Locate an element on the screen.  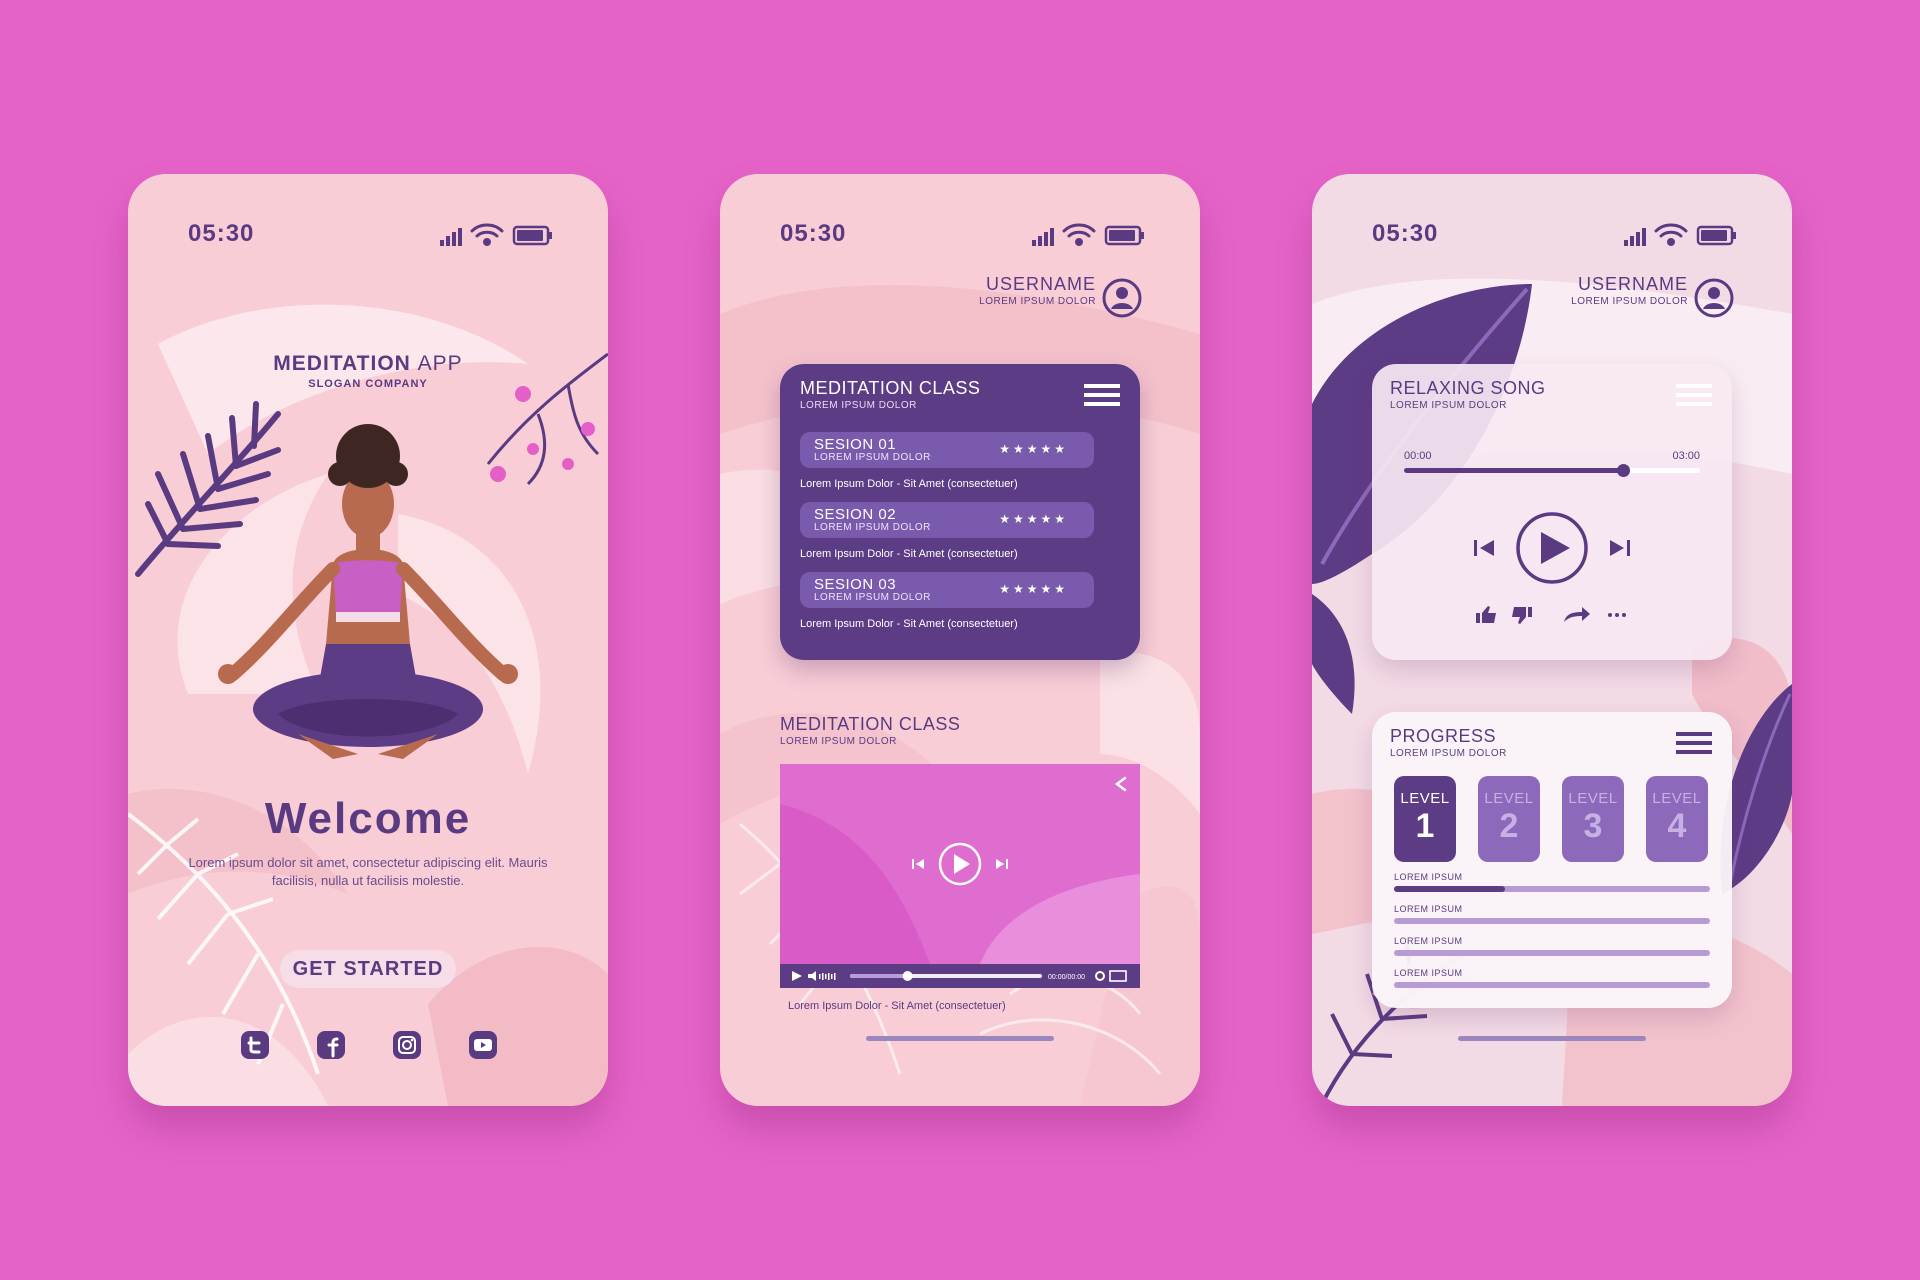
level-2-tile: LEVEL 2 is located at coordinates (1509, 819).